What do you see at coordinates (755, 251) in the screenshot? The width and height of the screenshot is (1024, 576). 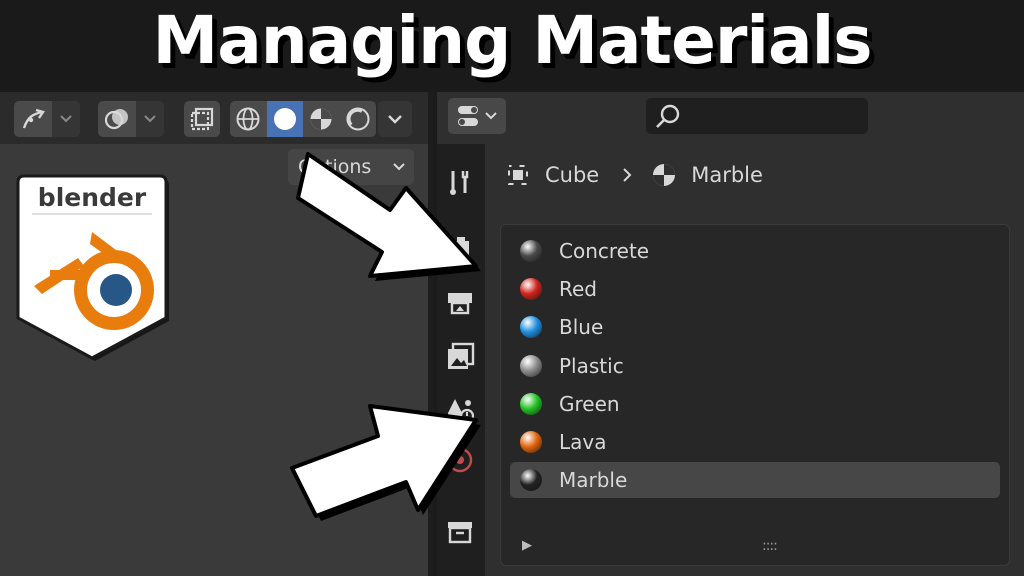 I see `material-slot-item: Concrete` at bounding box center [755, 251].